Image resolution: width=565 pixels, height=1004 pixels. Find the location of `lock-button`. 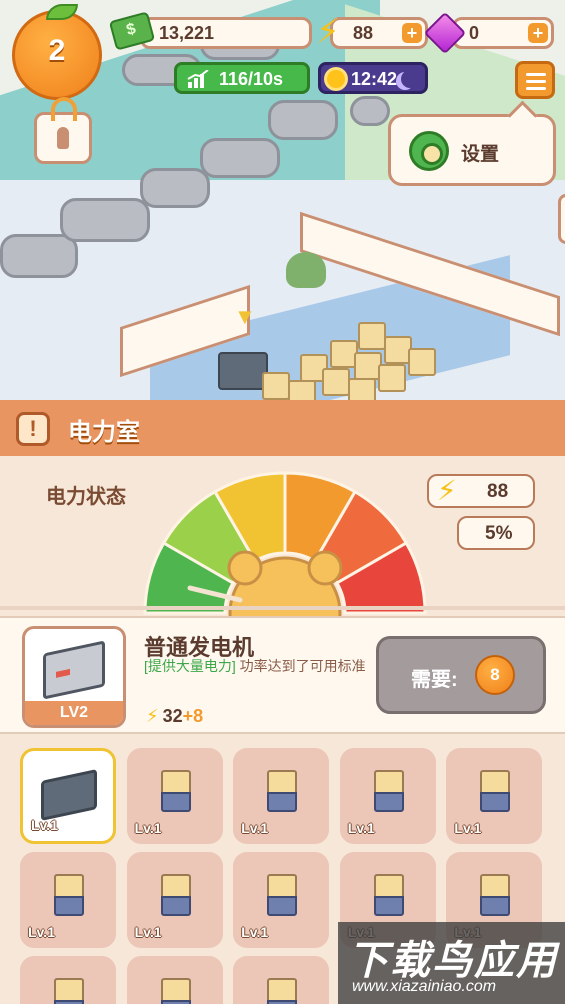

lock-button is located at coordinates (63, 130).